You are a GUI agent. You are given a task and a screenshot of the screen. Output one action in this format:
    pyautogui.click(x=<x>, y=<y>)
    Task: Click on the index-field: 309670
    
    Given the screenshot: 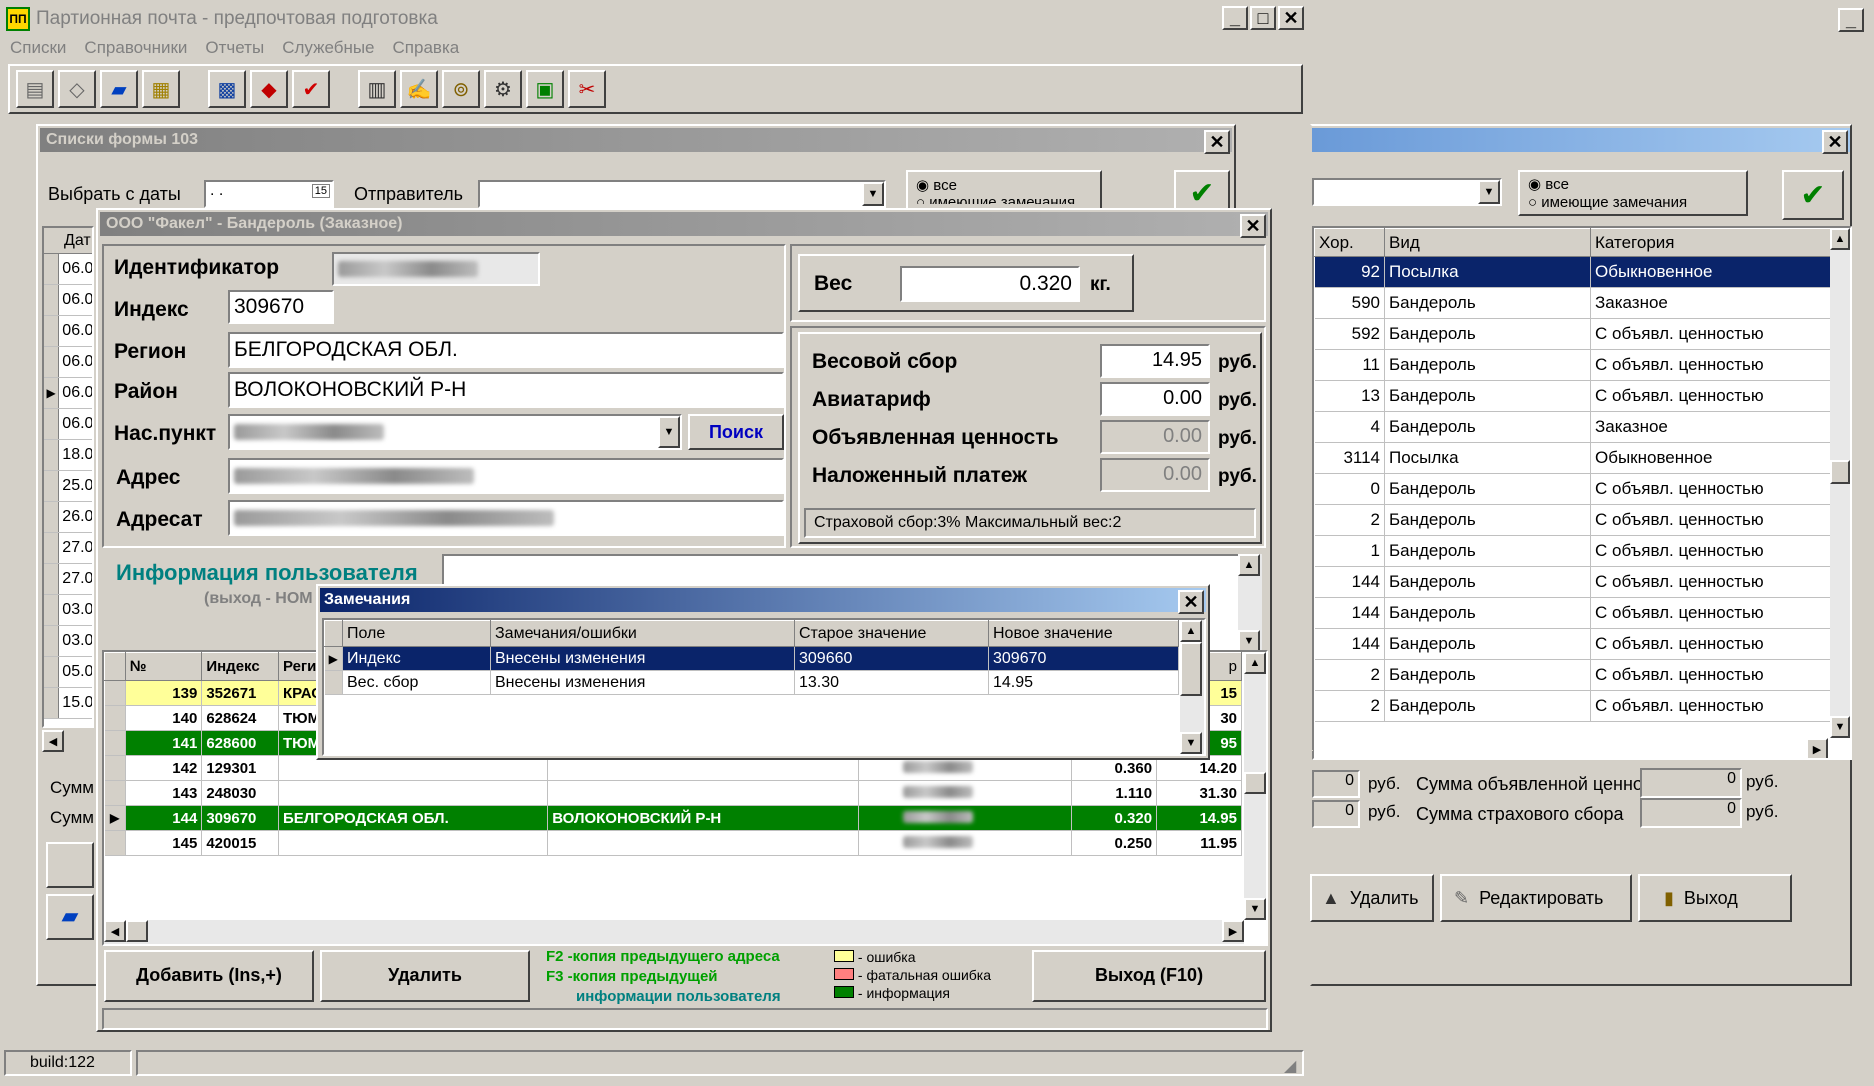 What is the action you would take?
    pyautogui.click(x=281, y=307)
    